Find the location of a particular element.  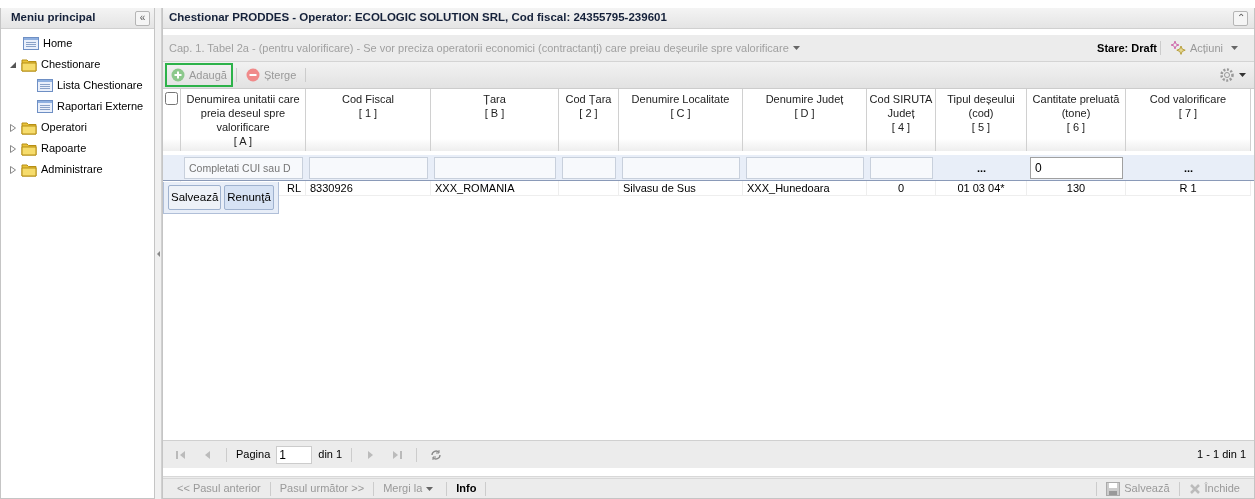

nav-link: Info is located at coordinates (466, 488).